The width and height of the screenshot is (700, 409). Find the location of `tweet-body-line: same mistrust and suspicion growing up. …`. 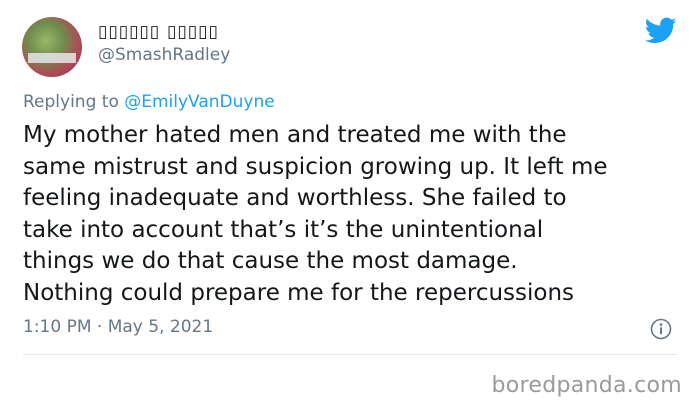

tweet-body-line: same mistrust and suspicion growing up. … is located at coordinates (315, 166).